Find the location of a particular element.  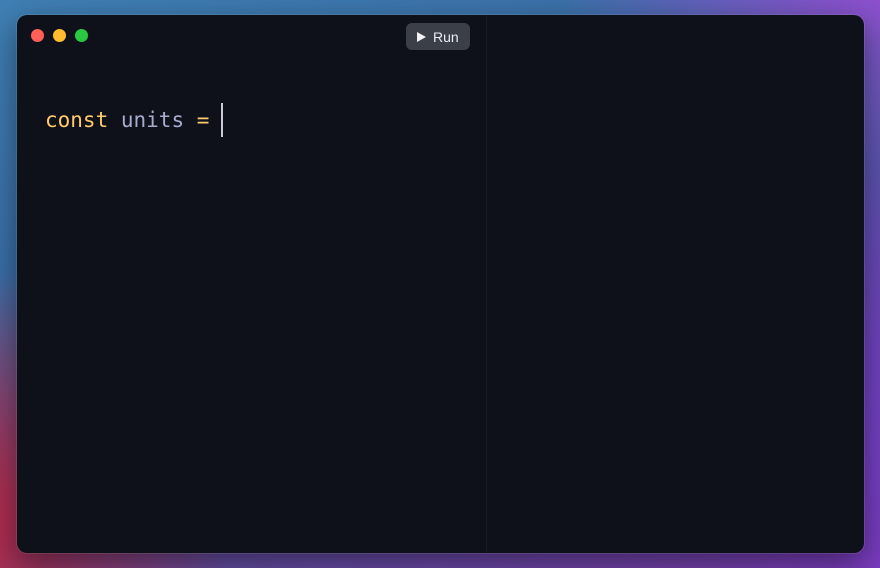

keyword-token: const is located at coordinates (77, 120).